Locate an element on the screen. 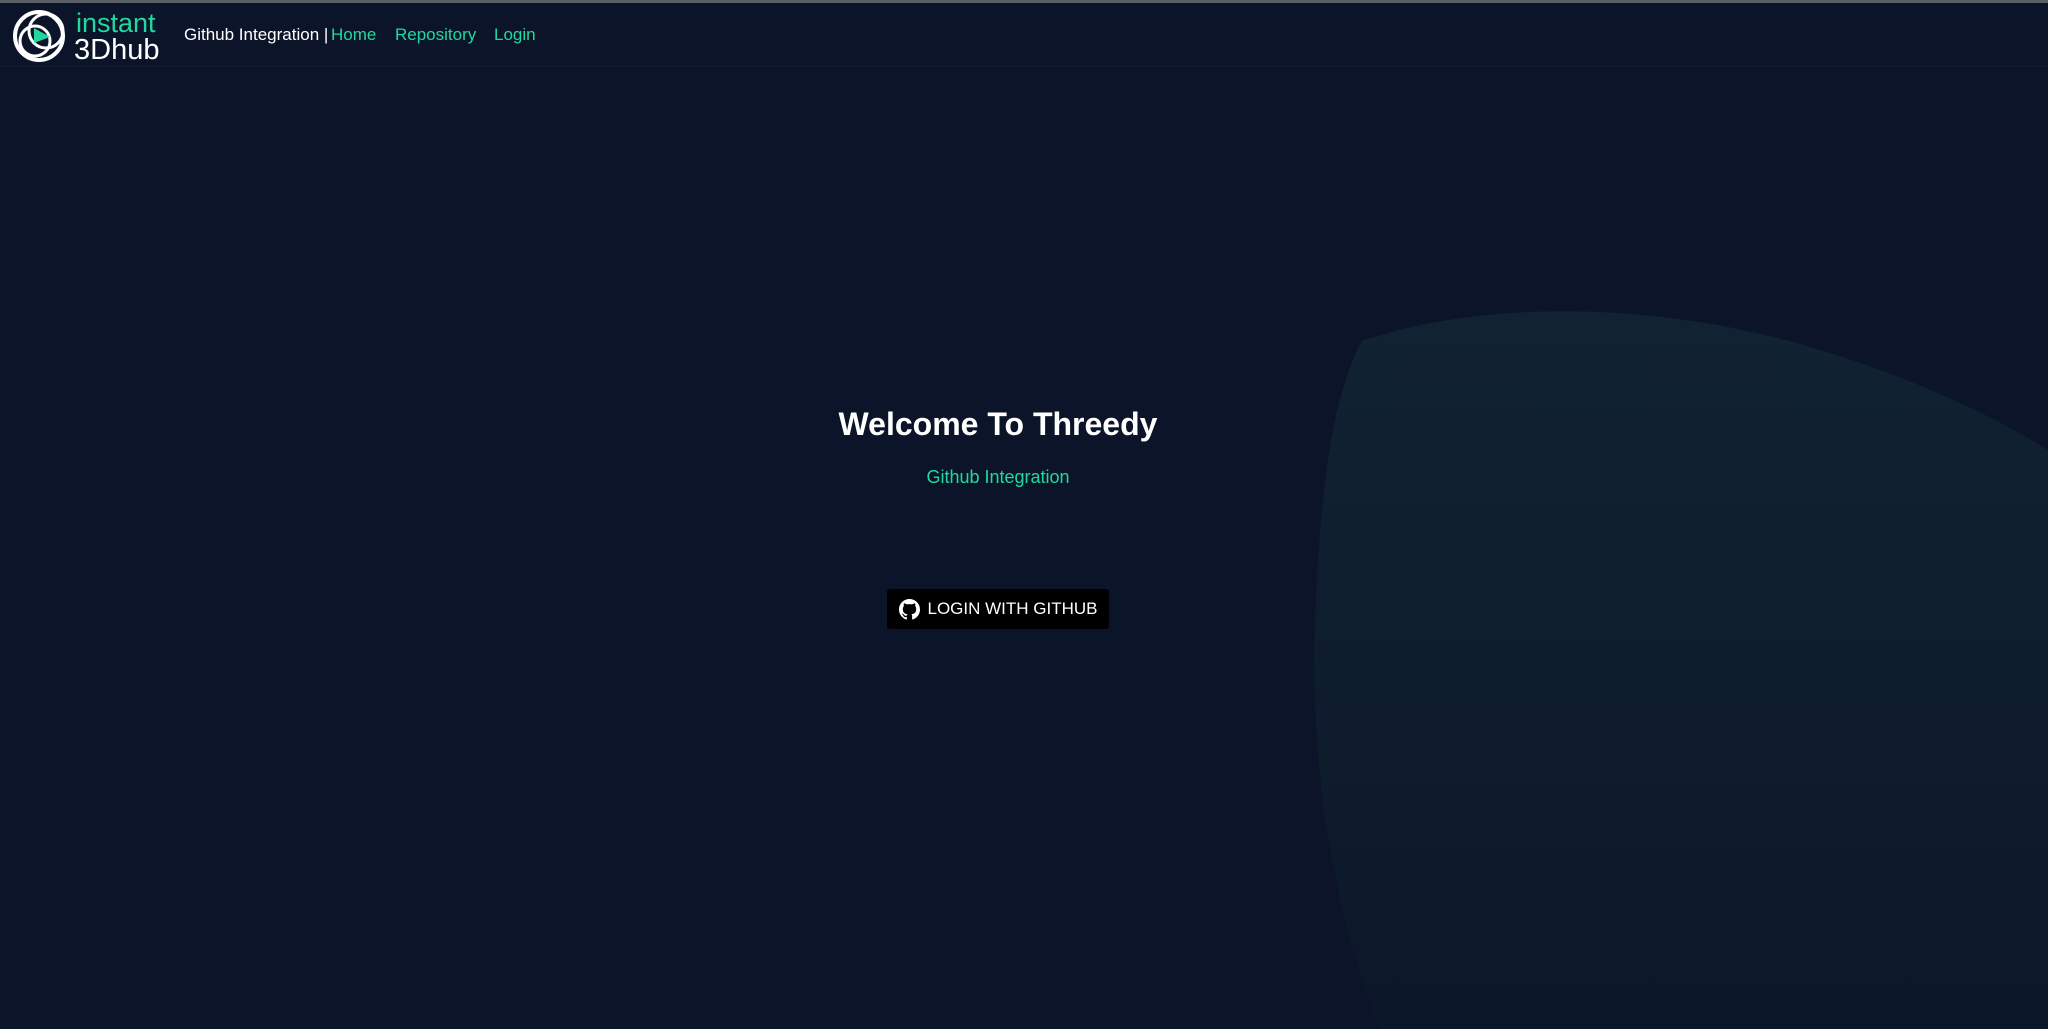  nav-link-repository: Repository is located at coordinates (435, 35).